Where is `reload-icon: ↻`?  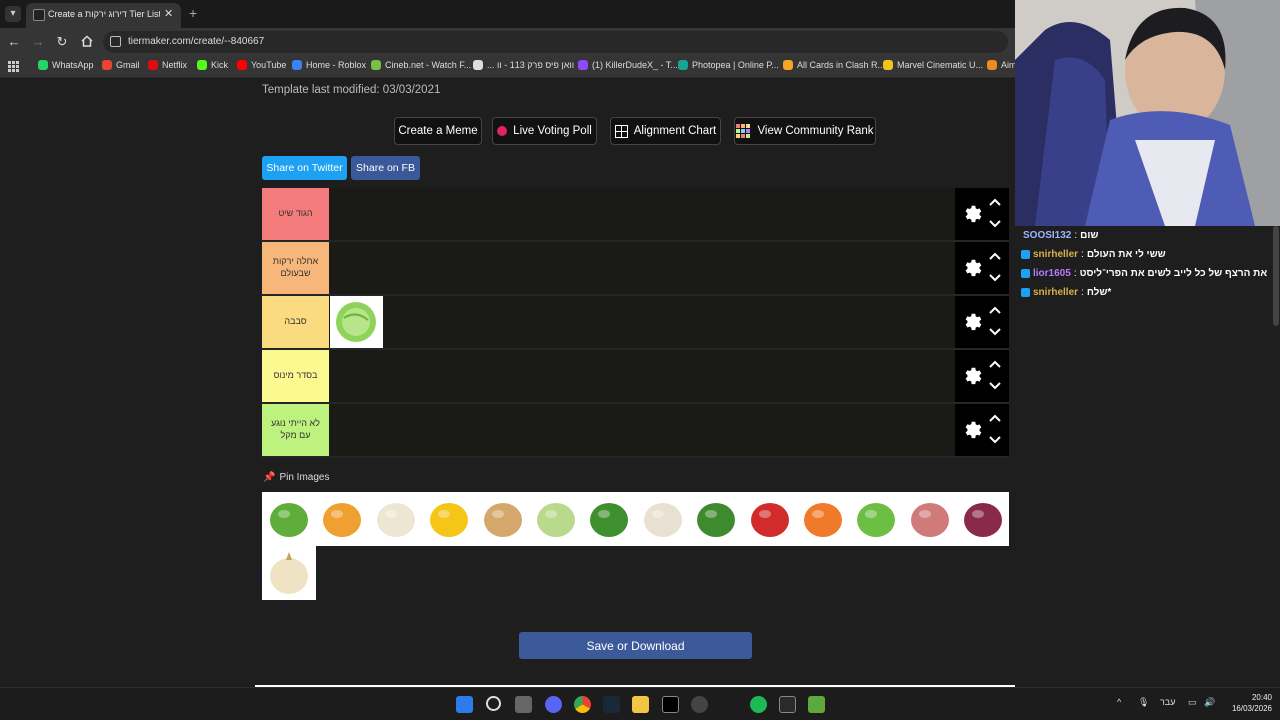 reload-icon: ↻ is located at coordinates (62, 42).